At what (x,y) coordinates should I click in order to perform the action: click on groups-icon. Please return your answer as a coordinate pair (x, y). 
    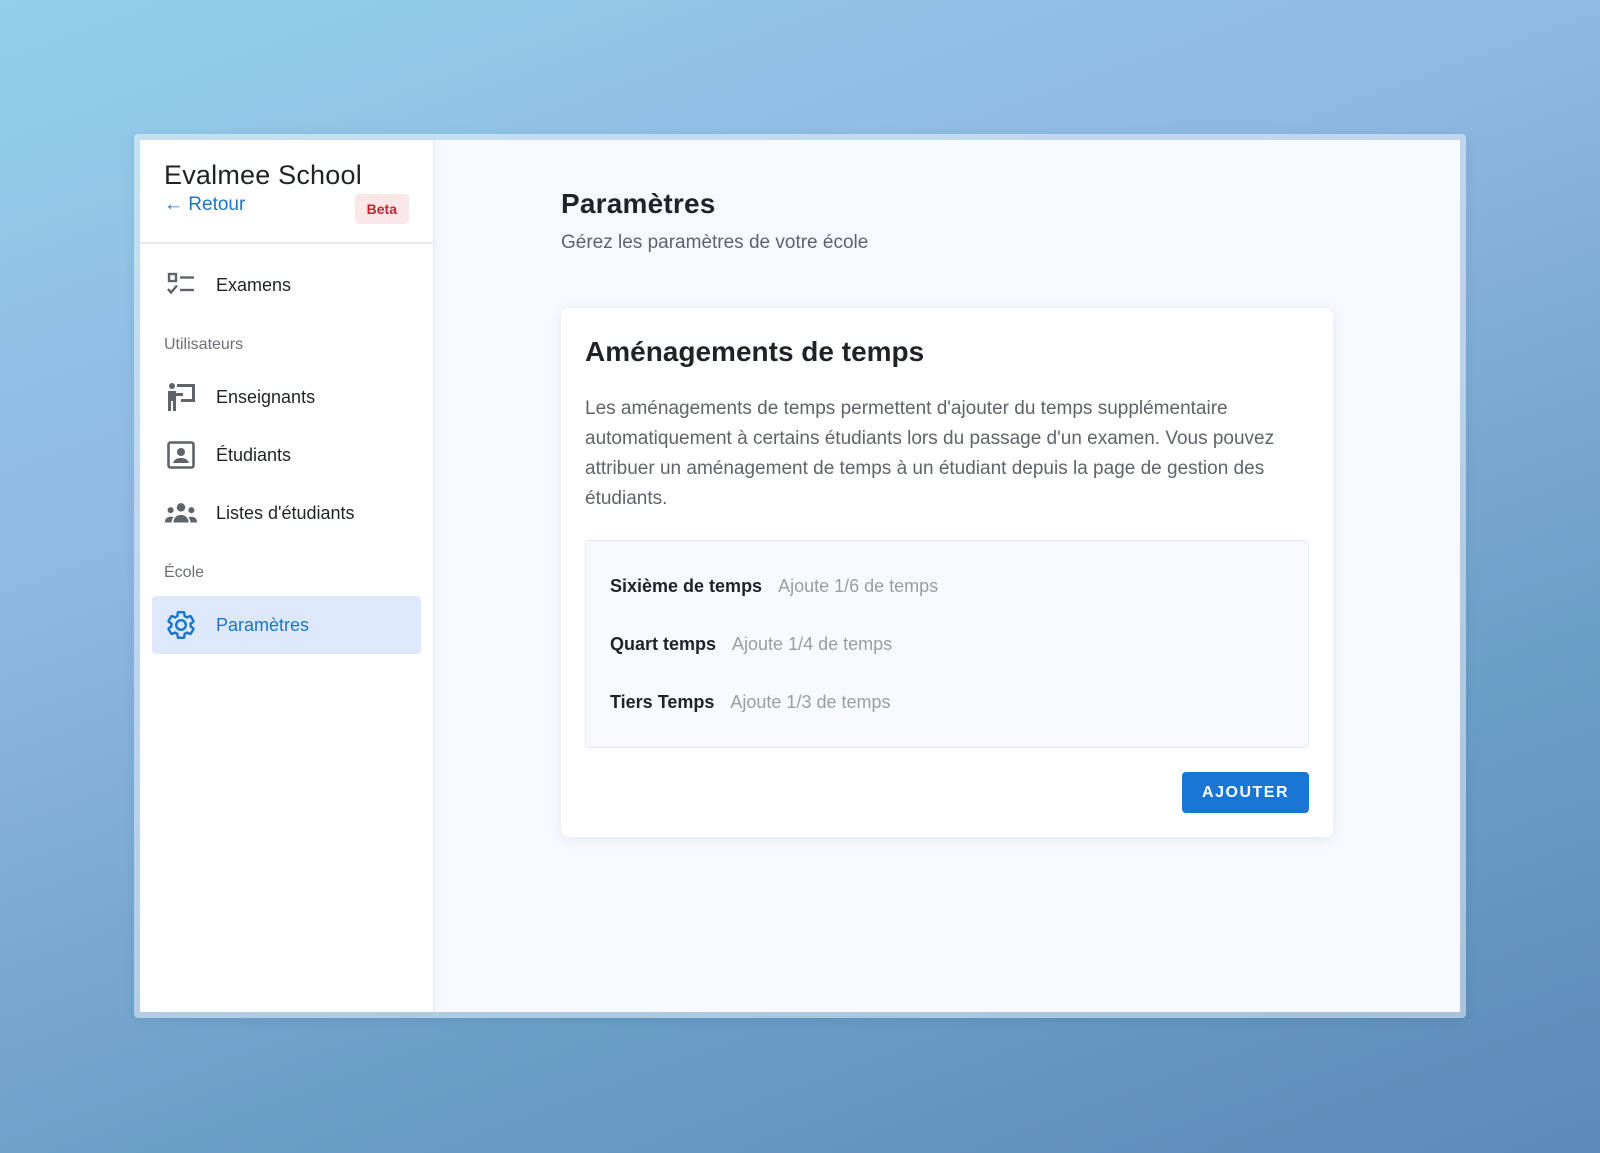
    Looking at the image, I should click on (181, 513).